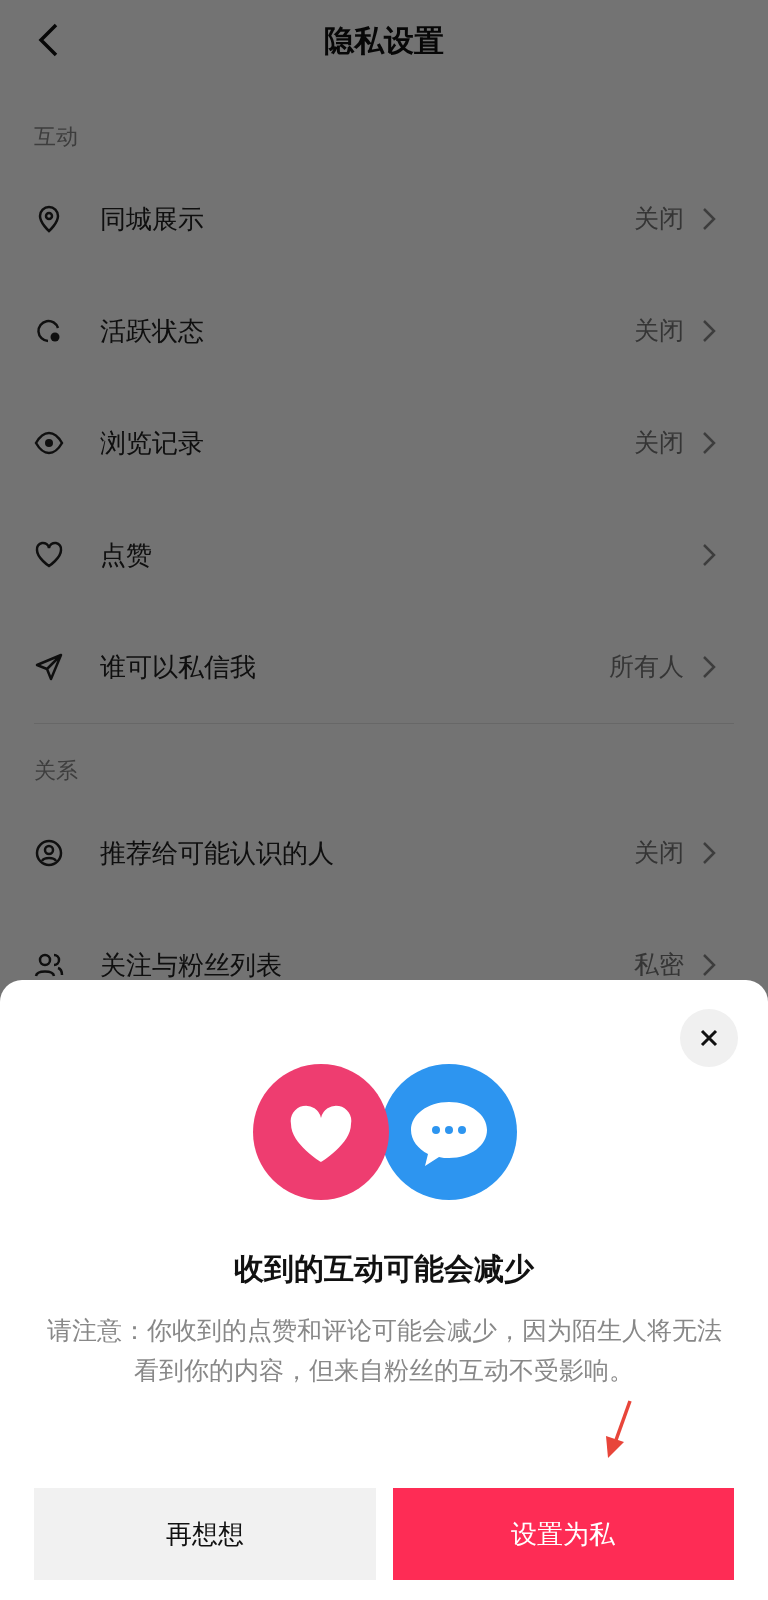 The height and width of the screenshot is (1600, 768). Describe the element at coordinates (619, 1429) in the screenshot. I see `annotation-arrow` at that location.